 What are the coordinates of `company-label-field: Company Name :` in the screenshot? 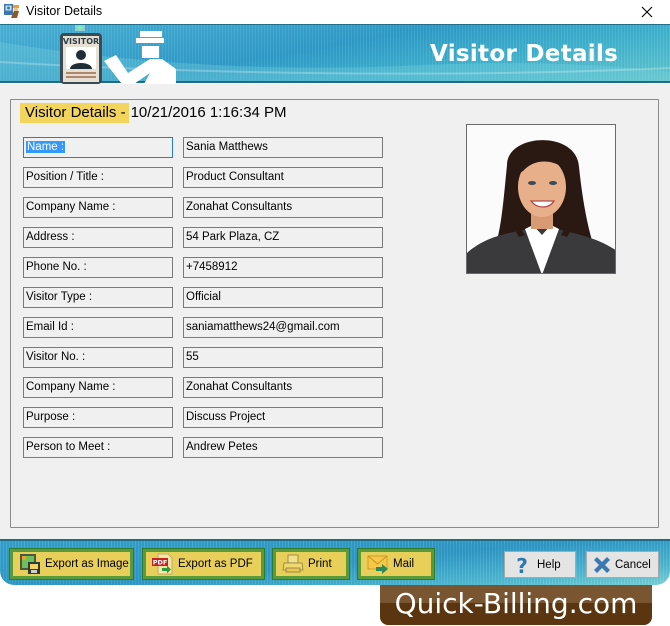 It's located at (98, 207).